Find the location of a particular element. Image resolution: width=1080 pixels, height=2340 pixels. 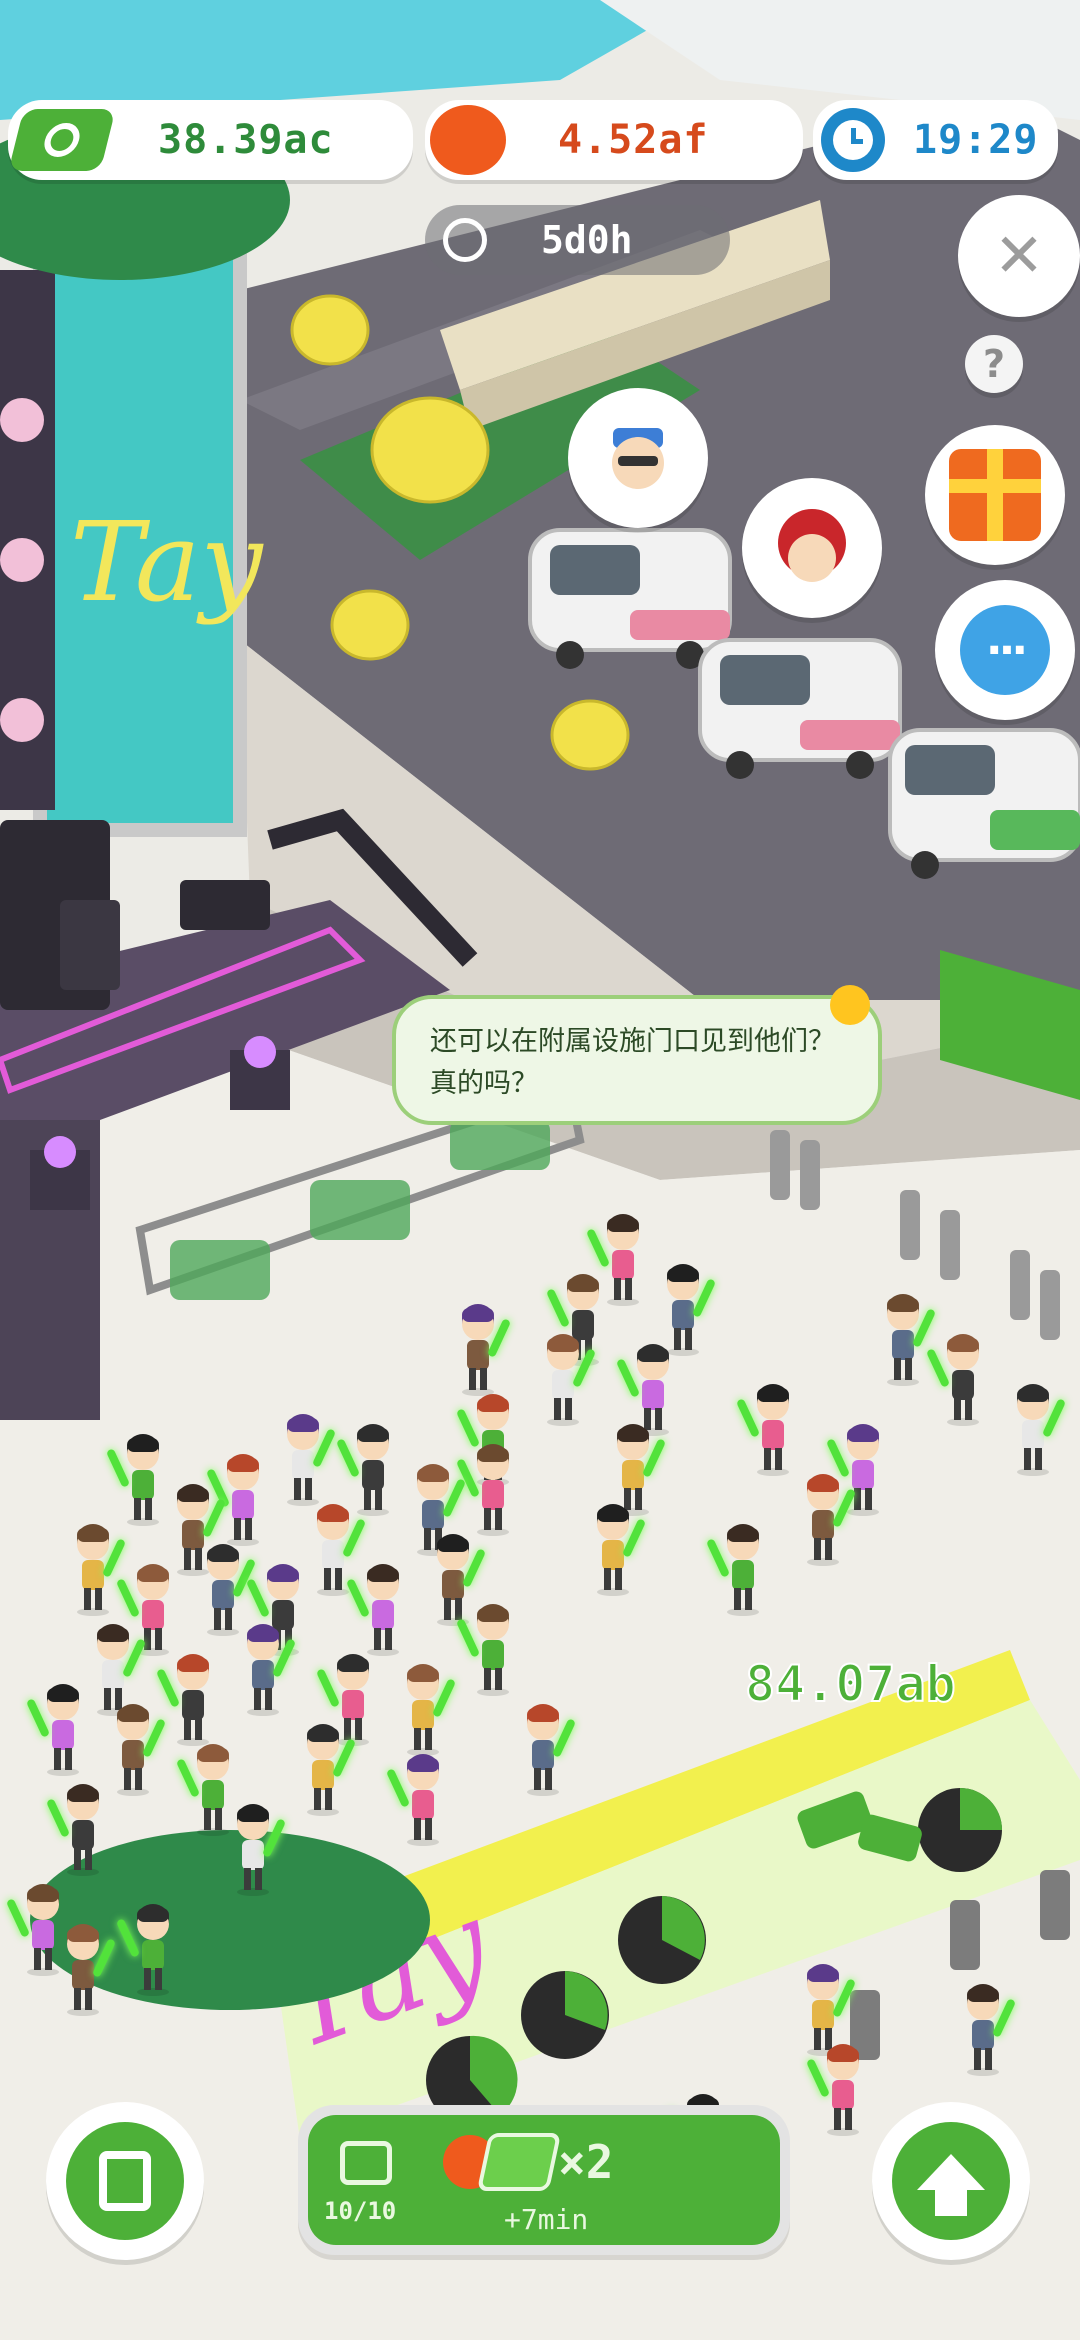

smile-emoji-icon is located at coordinates (850, 1005).